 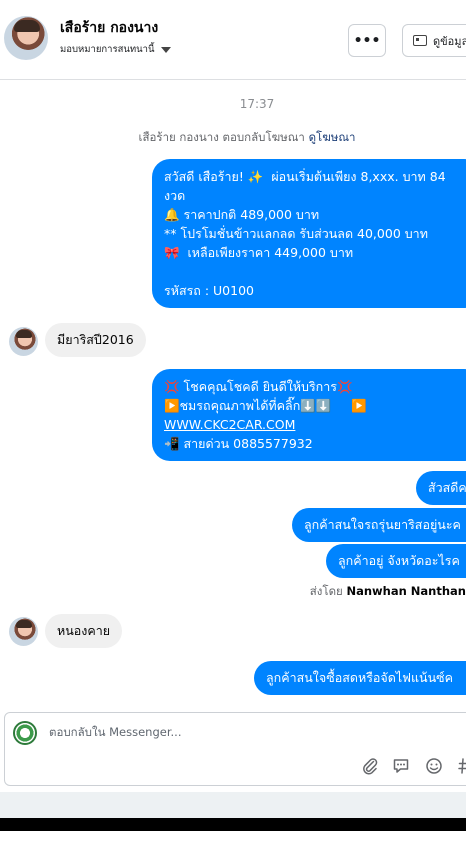 I want to click on page-logo, so click(x=25, y=733).